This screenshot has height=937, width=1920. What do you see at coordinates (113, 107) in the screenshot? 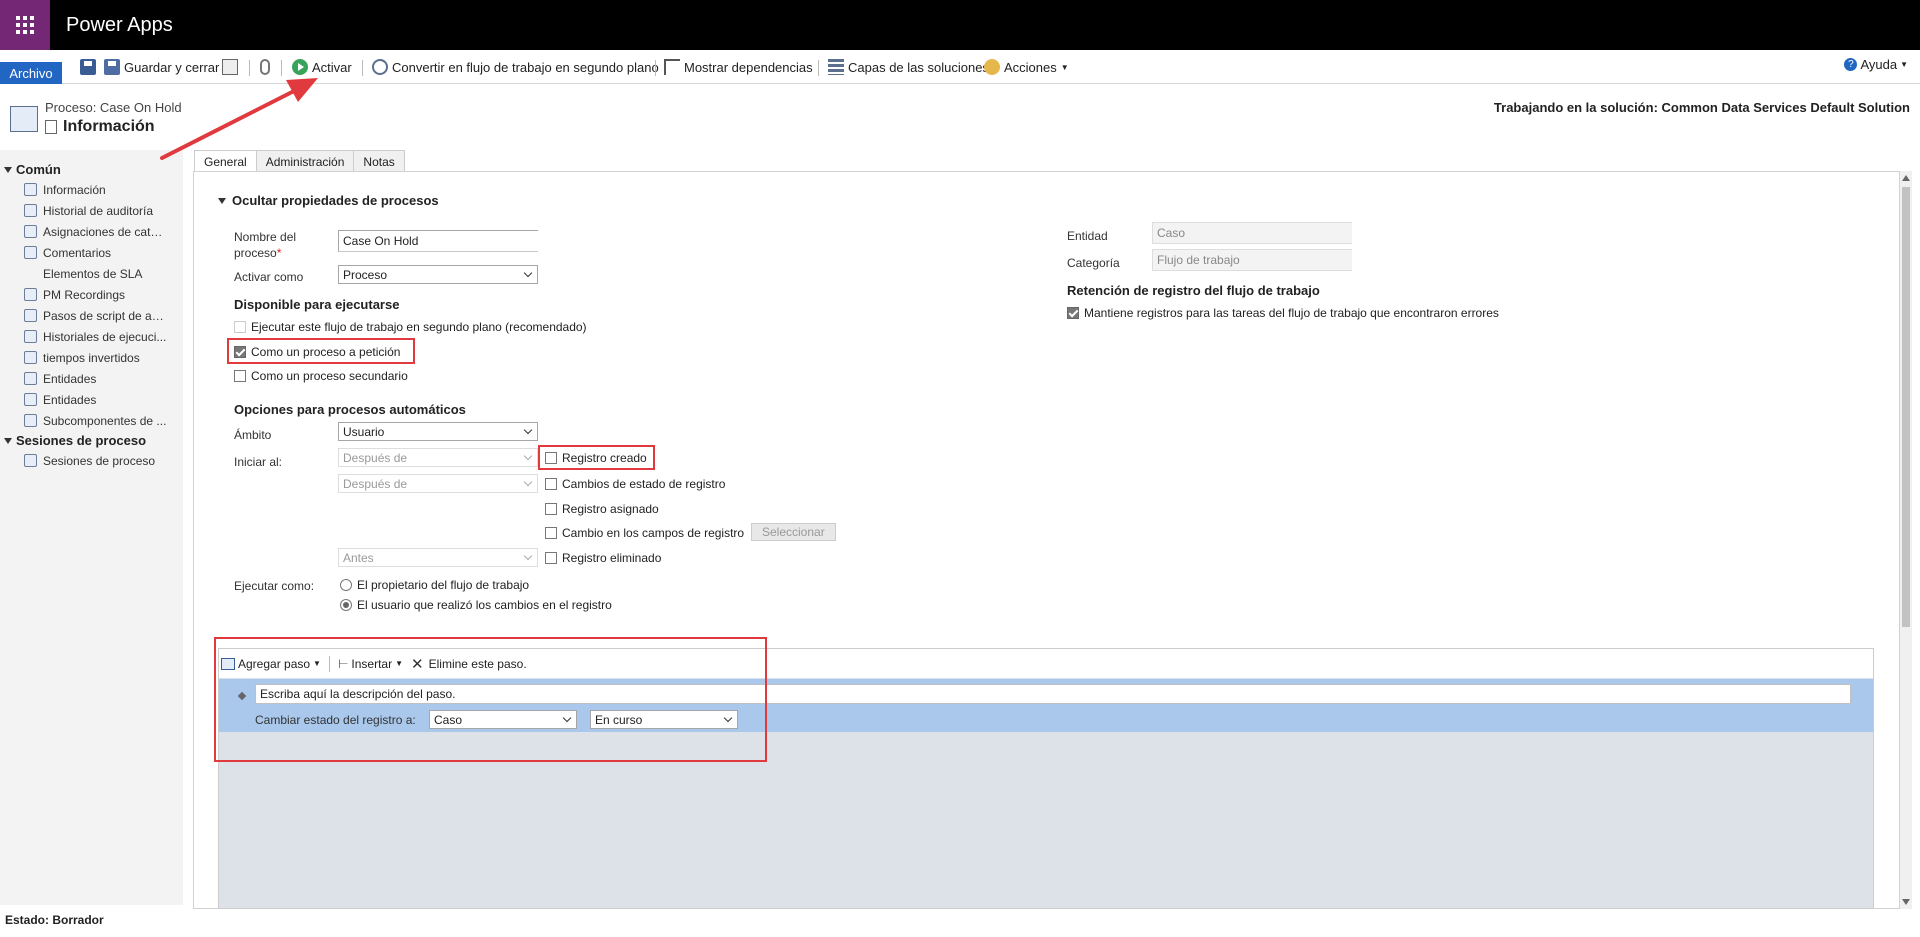
I see `record-subtitle: Proceso: Case On Hold` at bounding box center [113, 107].